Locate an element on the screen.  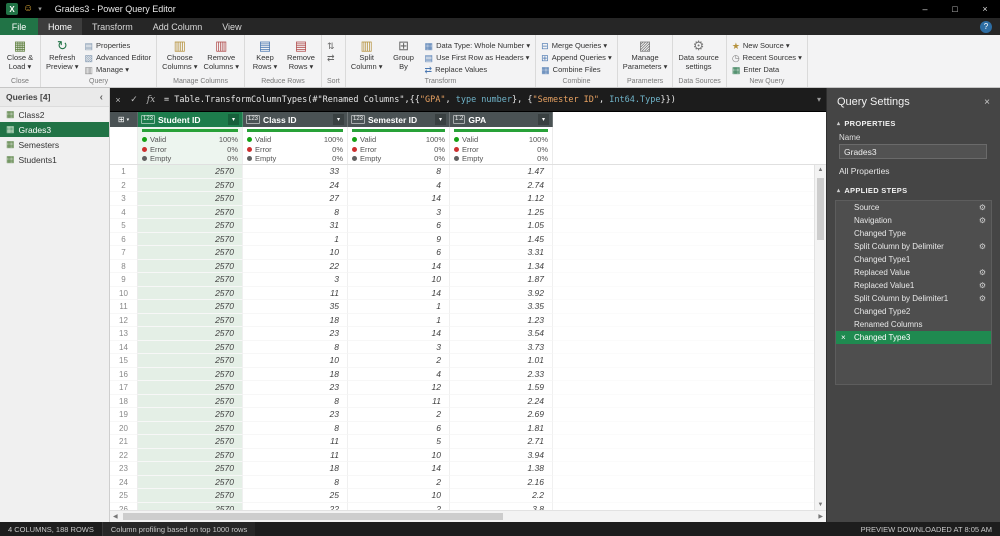
cell: 1.23 is located at coordinates (501, 320).